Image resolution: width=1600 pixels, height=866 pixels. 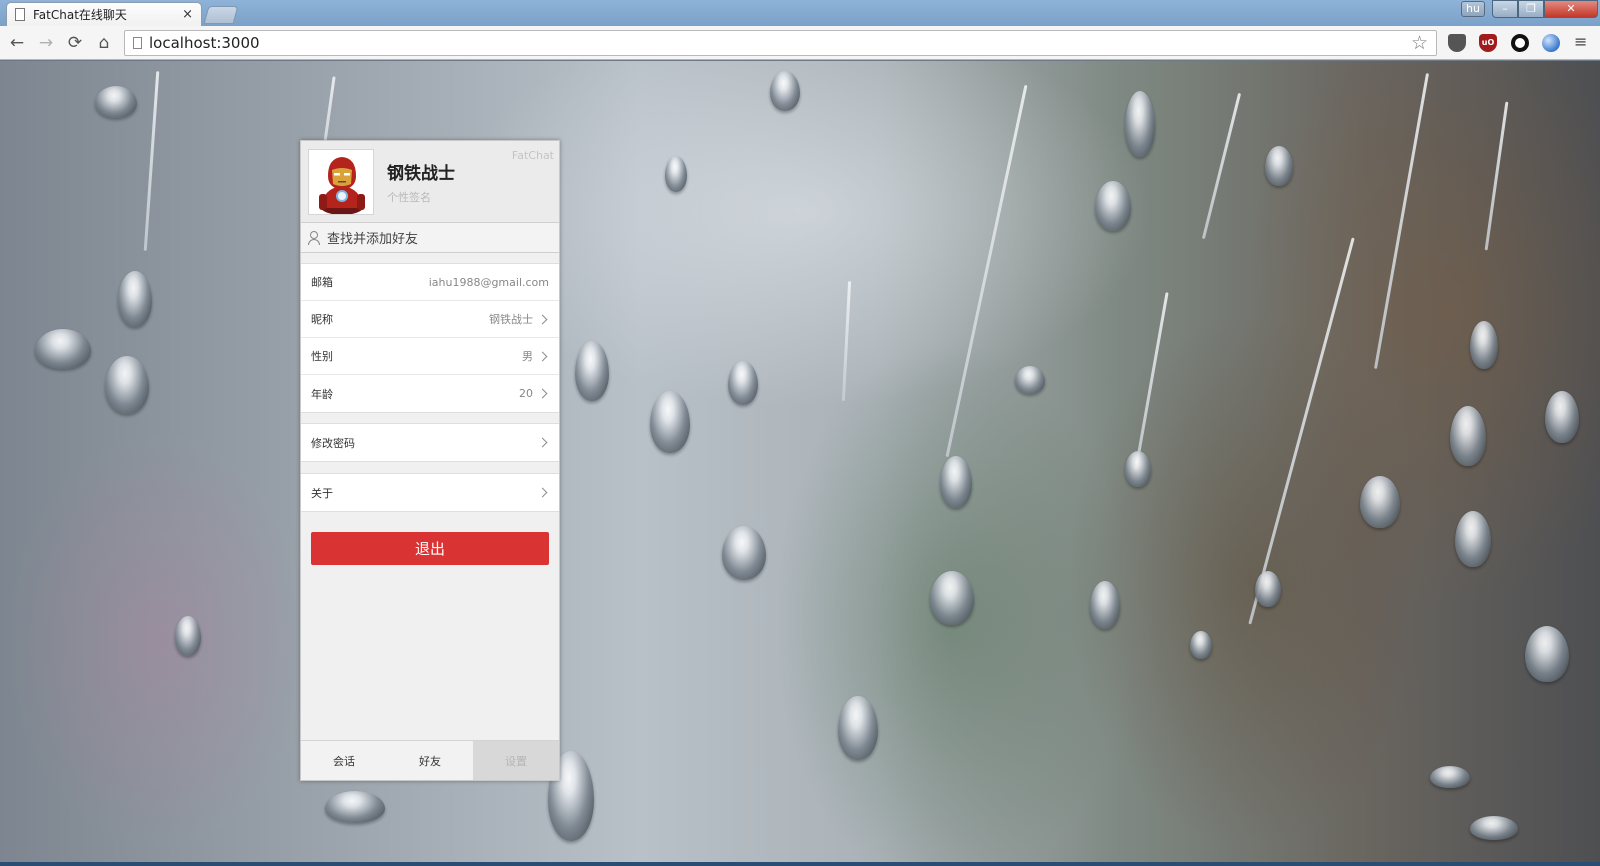 What do you see at coordinates (17, 43) in the screenshot?
I see `back-arrow-icon: ←` at bounding box center [17, 43].